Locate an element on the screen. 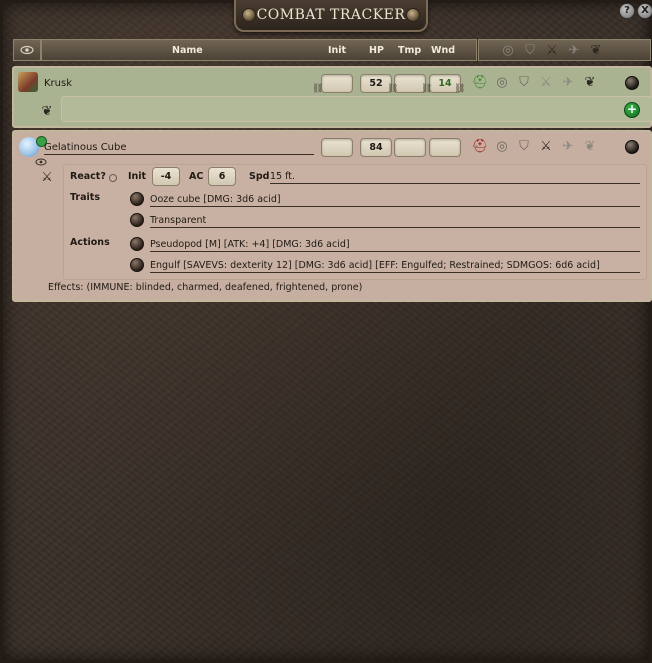  init-label: Init is located at coordinates (137, 176).